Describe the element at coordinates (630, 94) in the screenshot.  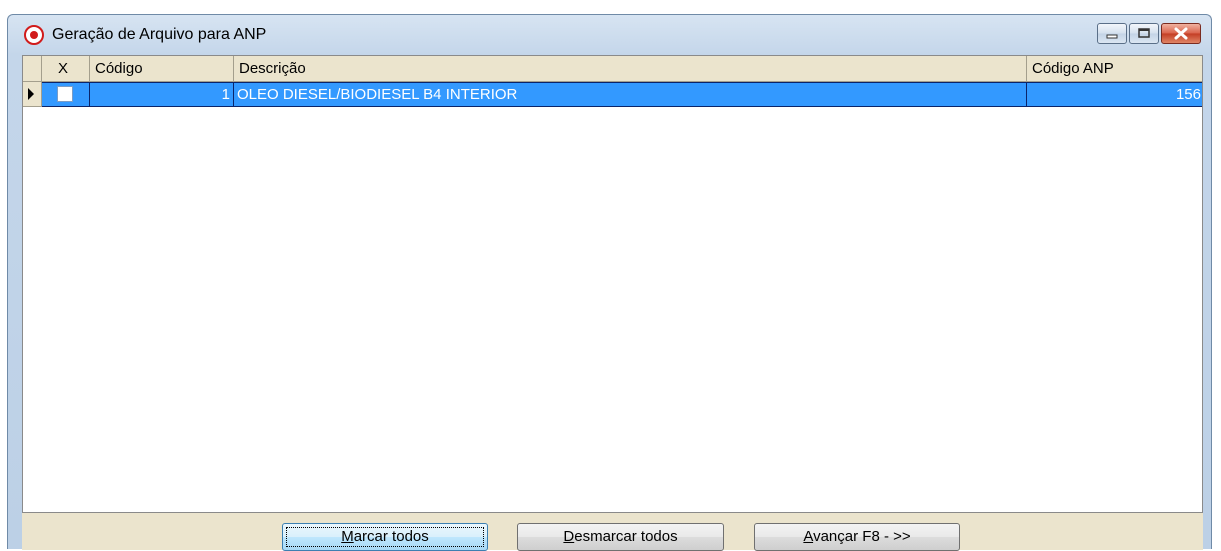
I see `row-descricao: OLEO DIESEL/BIODIESEL B4 INTERIOR` at that location.